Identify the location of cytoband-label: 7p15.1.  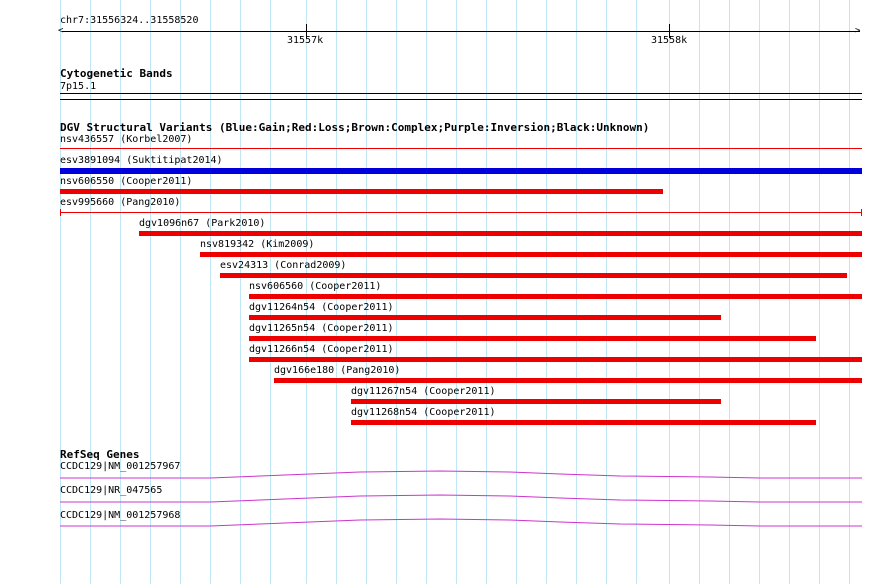
(78, 86).